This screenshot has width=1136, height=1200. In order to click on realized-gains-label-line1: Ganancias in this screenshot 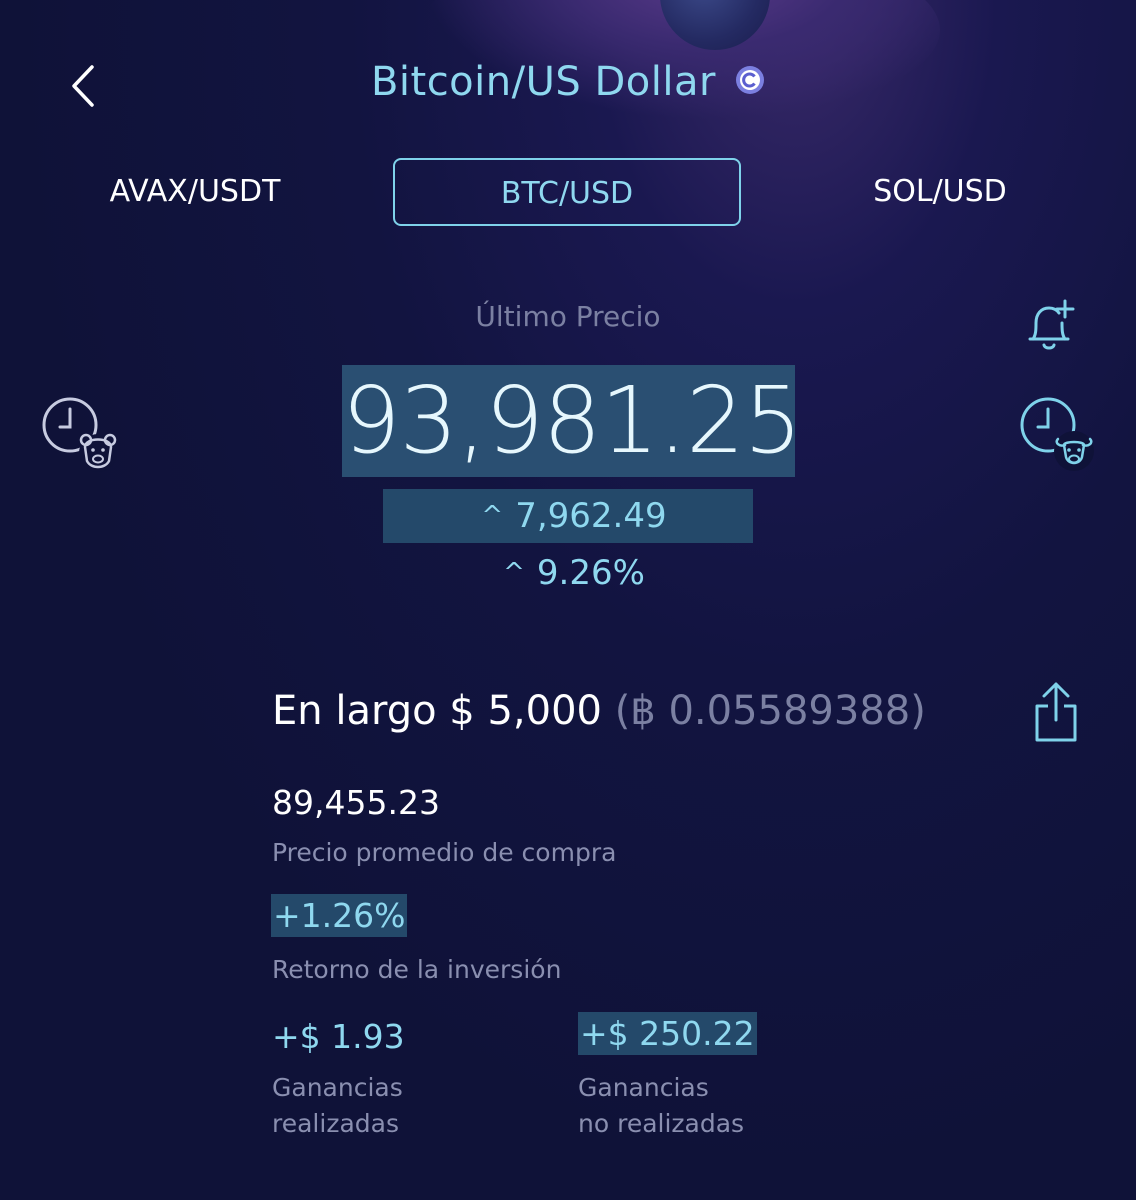, I will do `click(337, 1087)`.